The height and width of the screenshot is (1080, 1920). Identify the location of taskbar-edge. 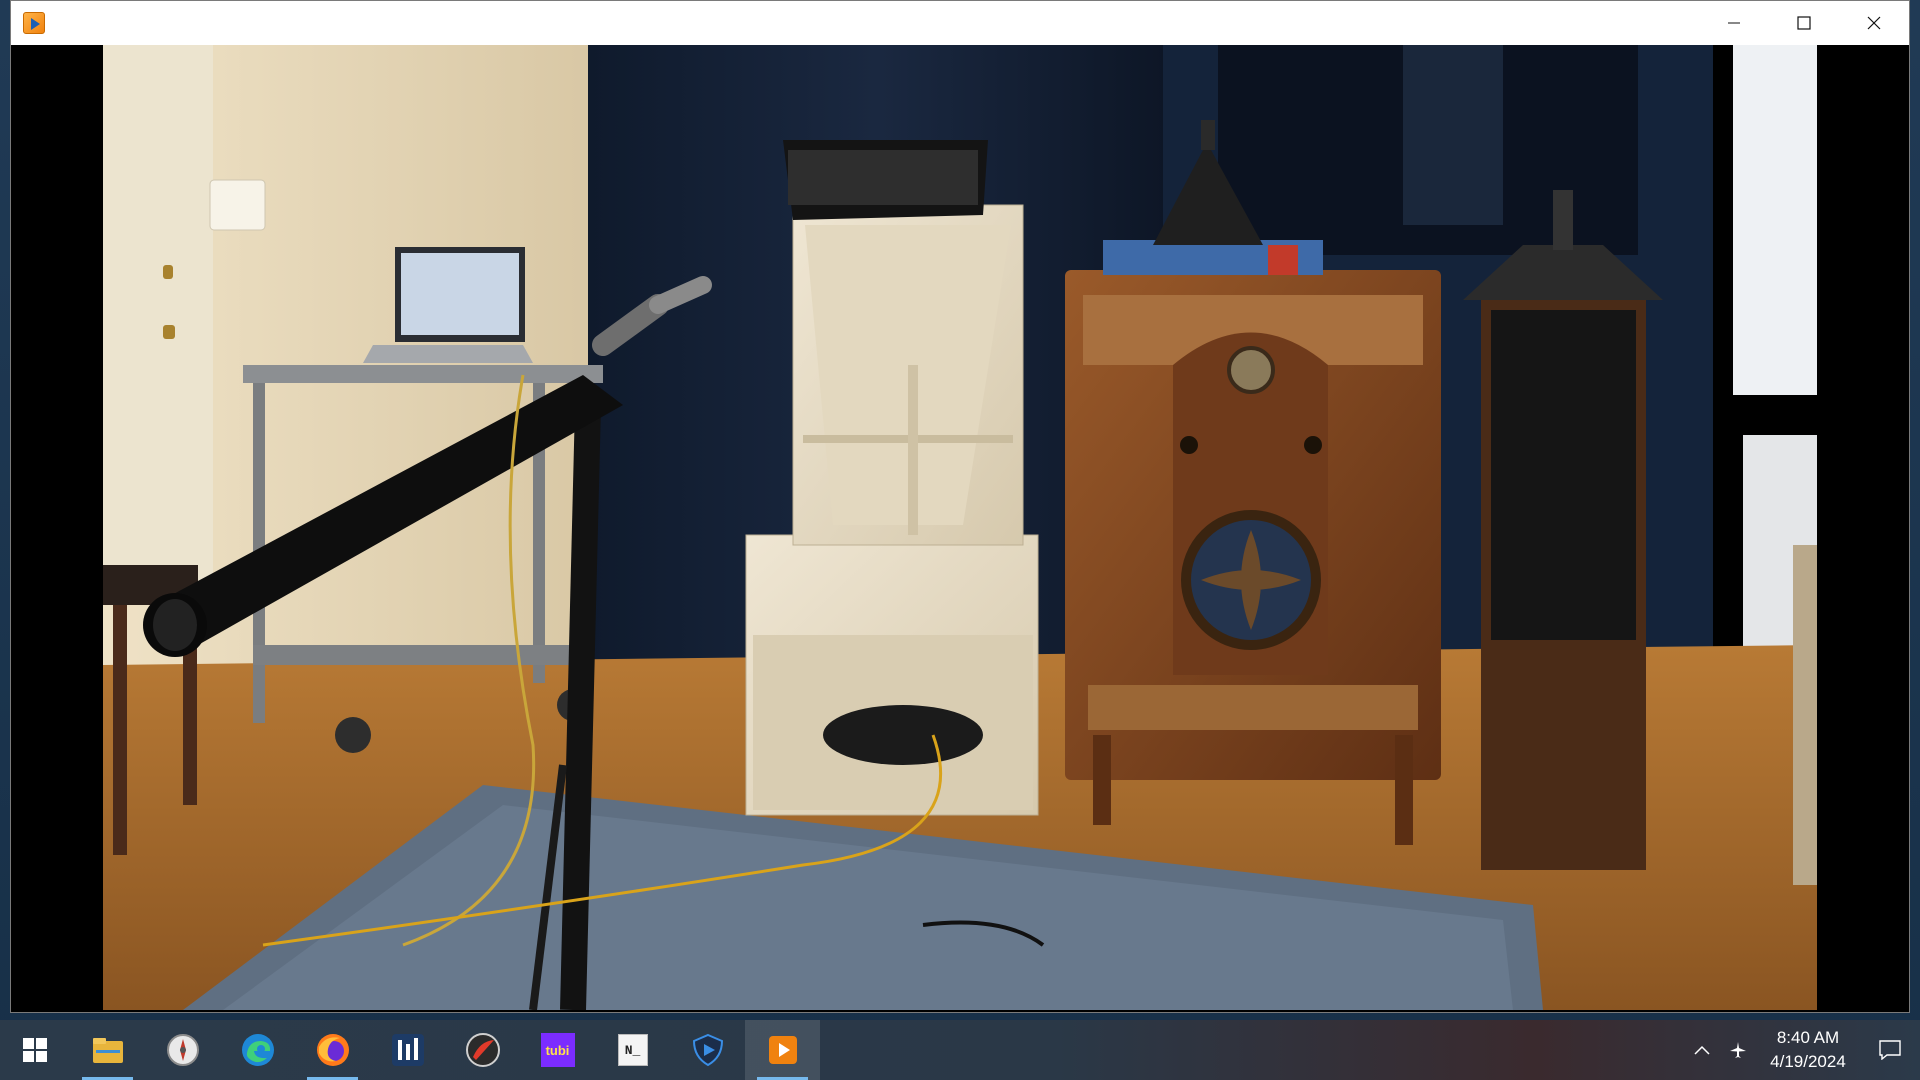
(257, 1050).